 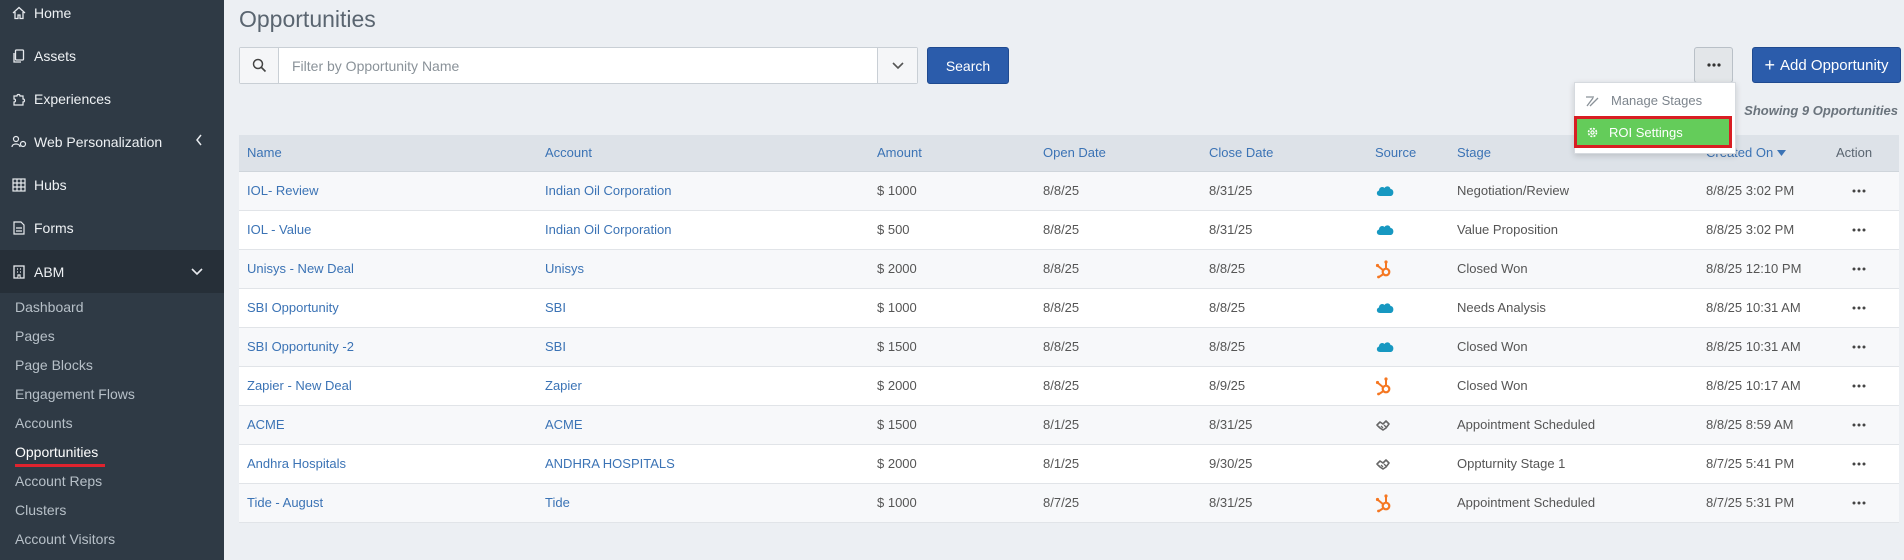 What do you see at coordinates (112, 228) in the screenshot?
I see `sidebar-item-forms: Forms` at bounding box center [112, 228].